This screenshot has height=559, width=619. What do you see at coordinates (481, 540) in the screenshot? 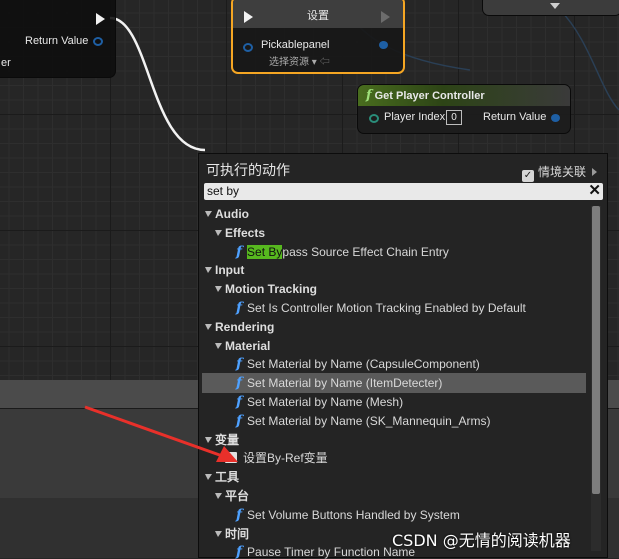
I see `watermark: CSDN @无情的阅读机器` at bounding box center [481, 540].